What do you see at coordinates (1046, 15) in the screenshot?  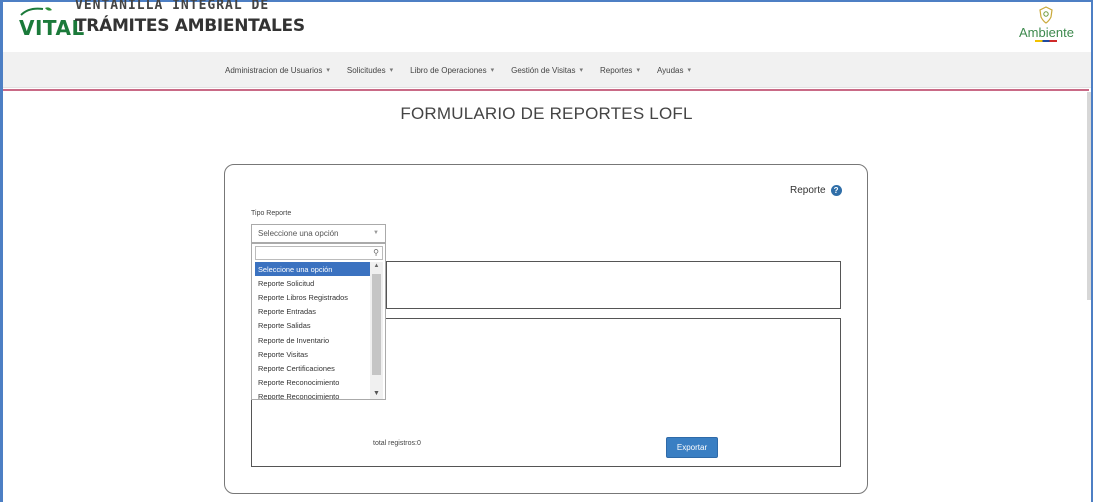 I see `ministry-emblem-icon` at bounding box center [1046, 15].